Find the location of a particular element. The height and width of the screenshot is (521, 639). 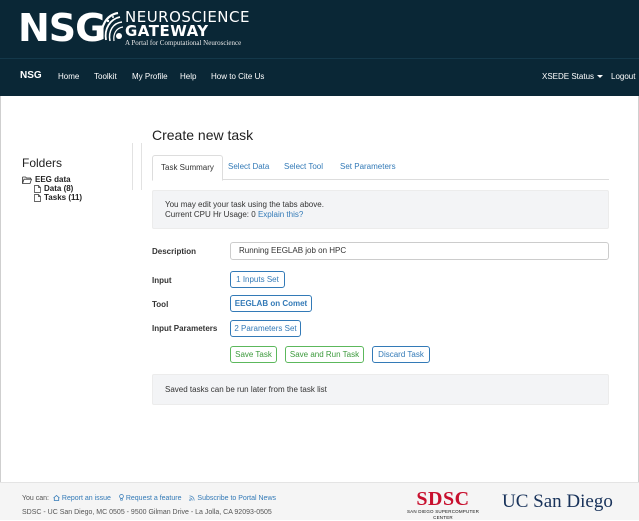

nav-my-profile: My Profile is located at coordinates (150, 77).